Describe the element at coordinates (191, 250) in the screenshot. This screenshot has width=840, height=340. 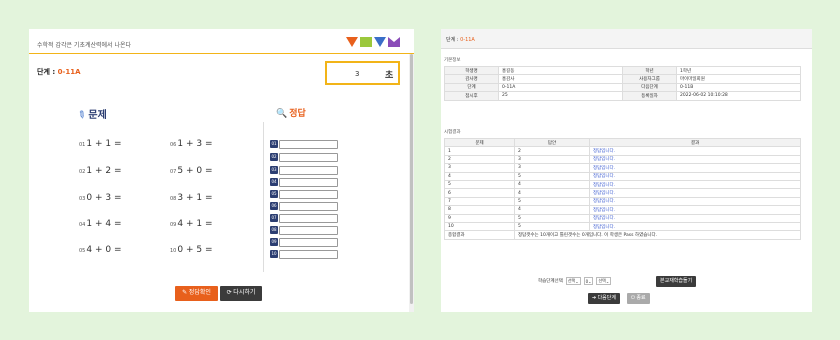
I see `problem-item: 100 + 5 =` at that location.